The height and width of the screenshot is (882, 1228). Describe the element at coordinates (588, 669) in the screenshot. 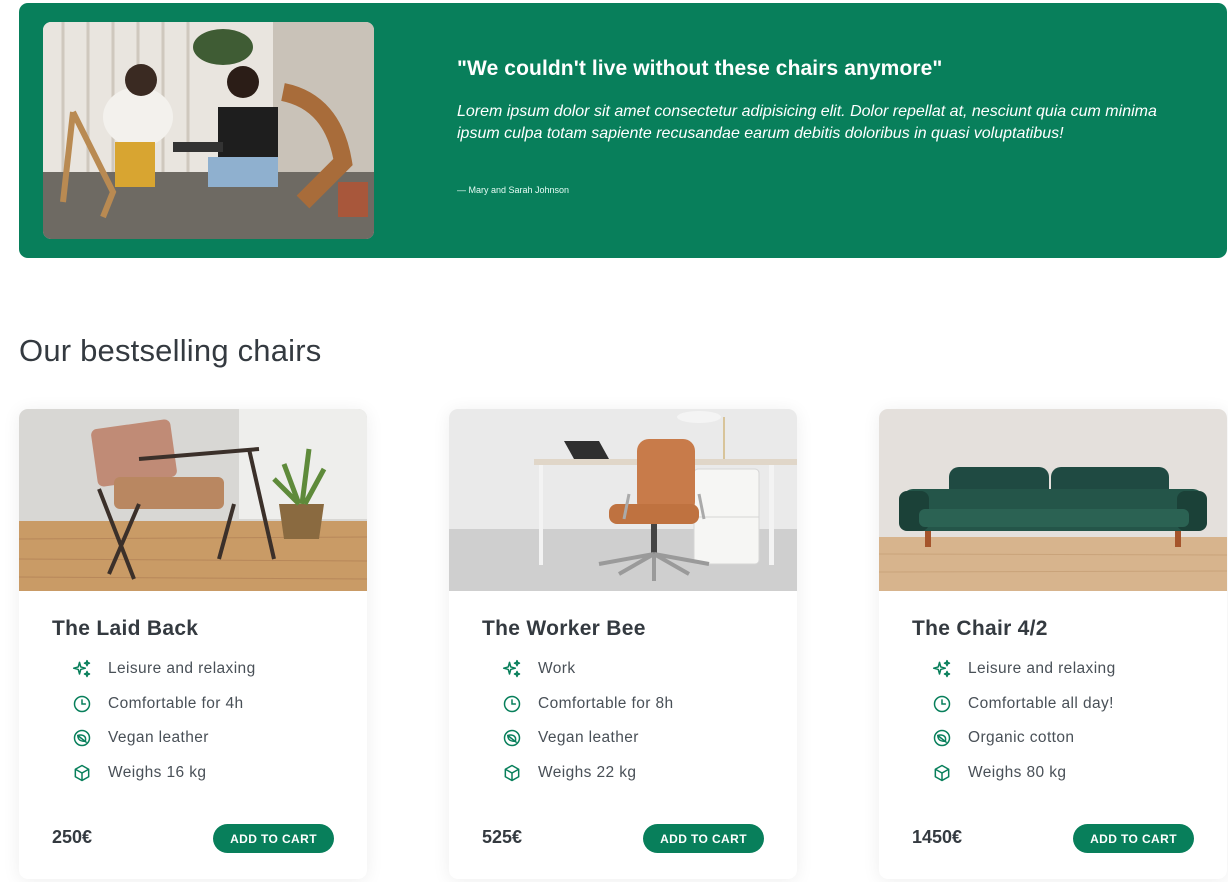

I see `feature-item: Work` at that location.